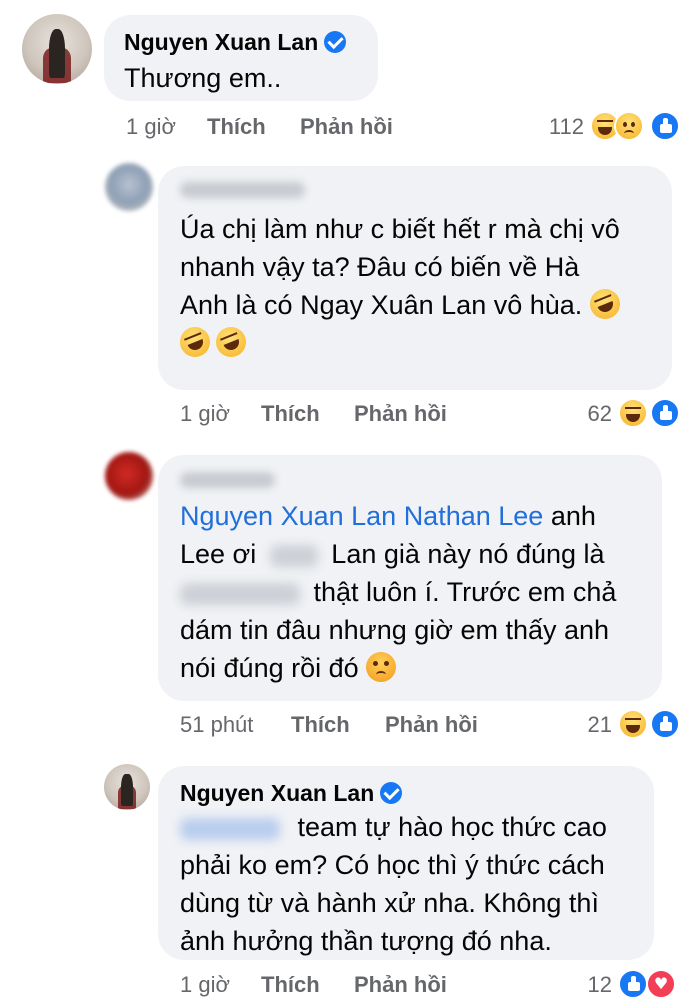  Describe the element at coordinates (381, 667) in the screenshot. I see `angry-emoji` at that location.